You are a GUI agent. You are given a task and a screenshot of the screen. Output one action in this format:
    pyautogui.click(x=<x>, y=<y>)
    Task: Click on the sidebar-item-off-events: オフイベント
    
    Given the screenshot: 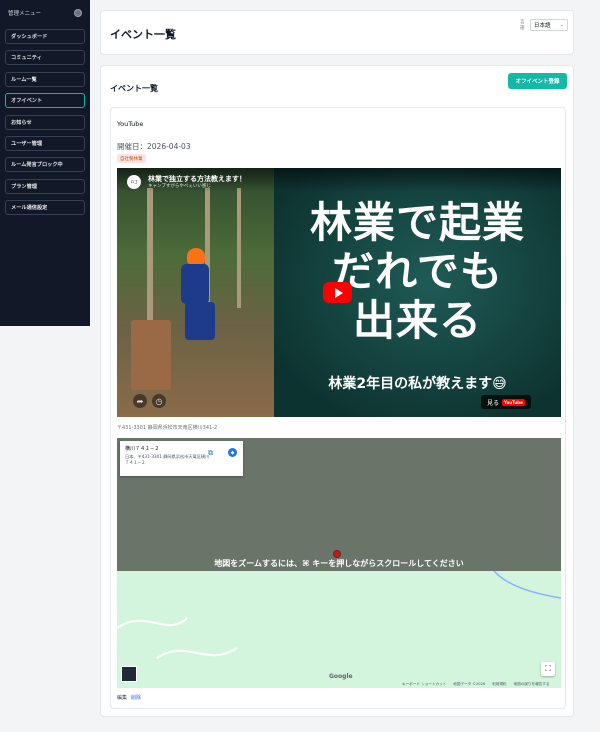 What is the action you would take?
    pyautogui.click(x=45, y=101)
    